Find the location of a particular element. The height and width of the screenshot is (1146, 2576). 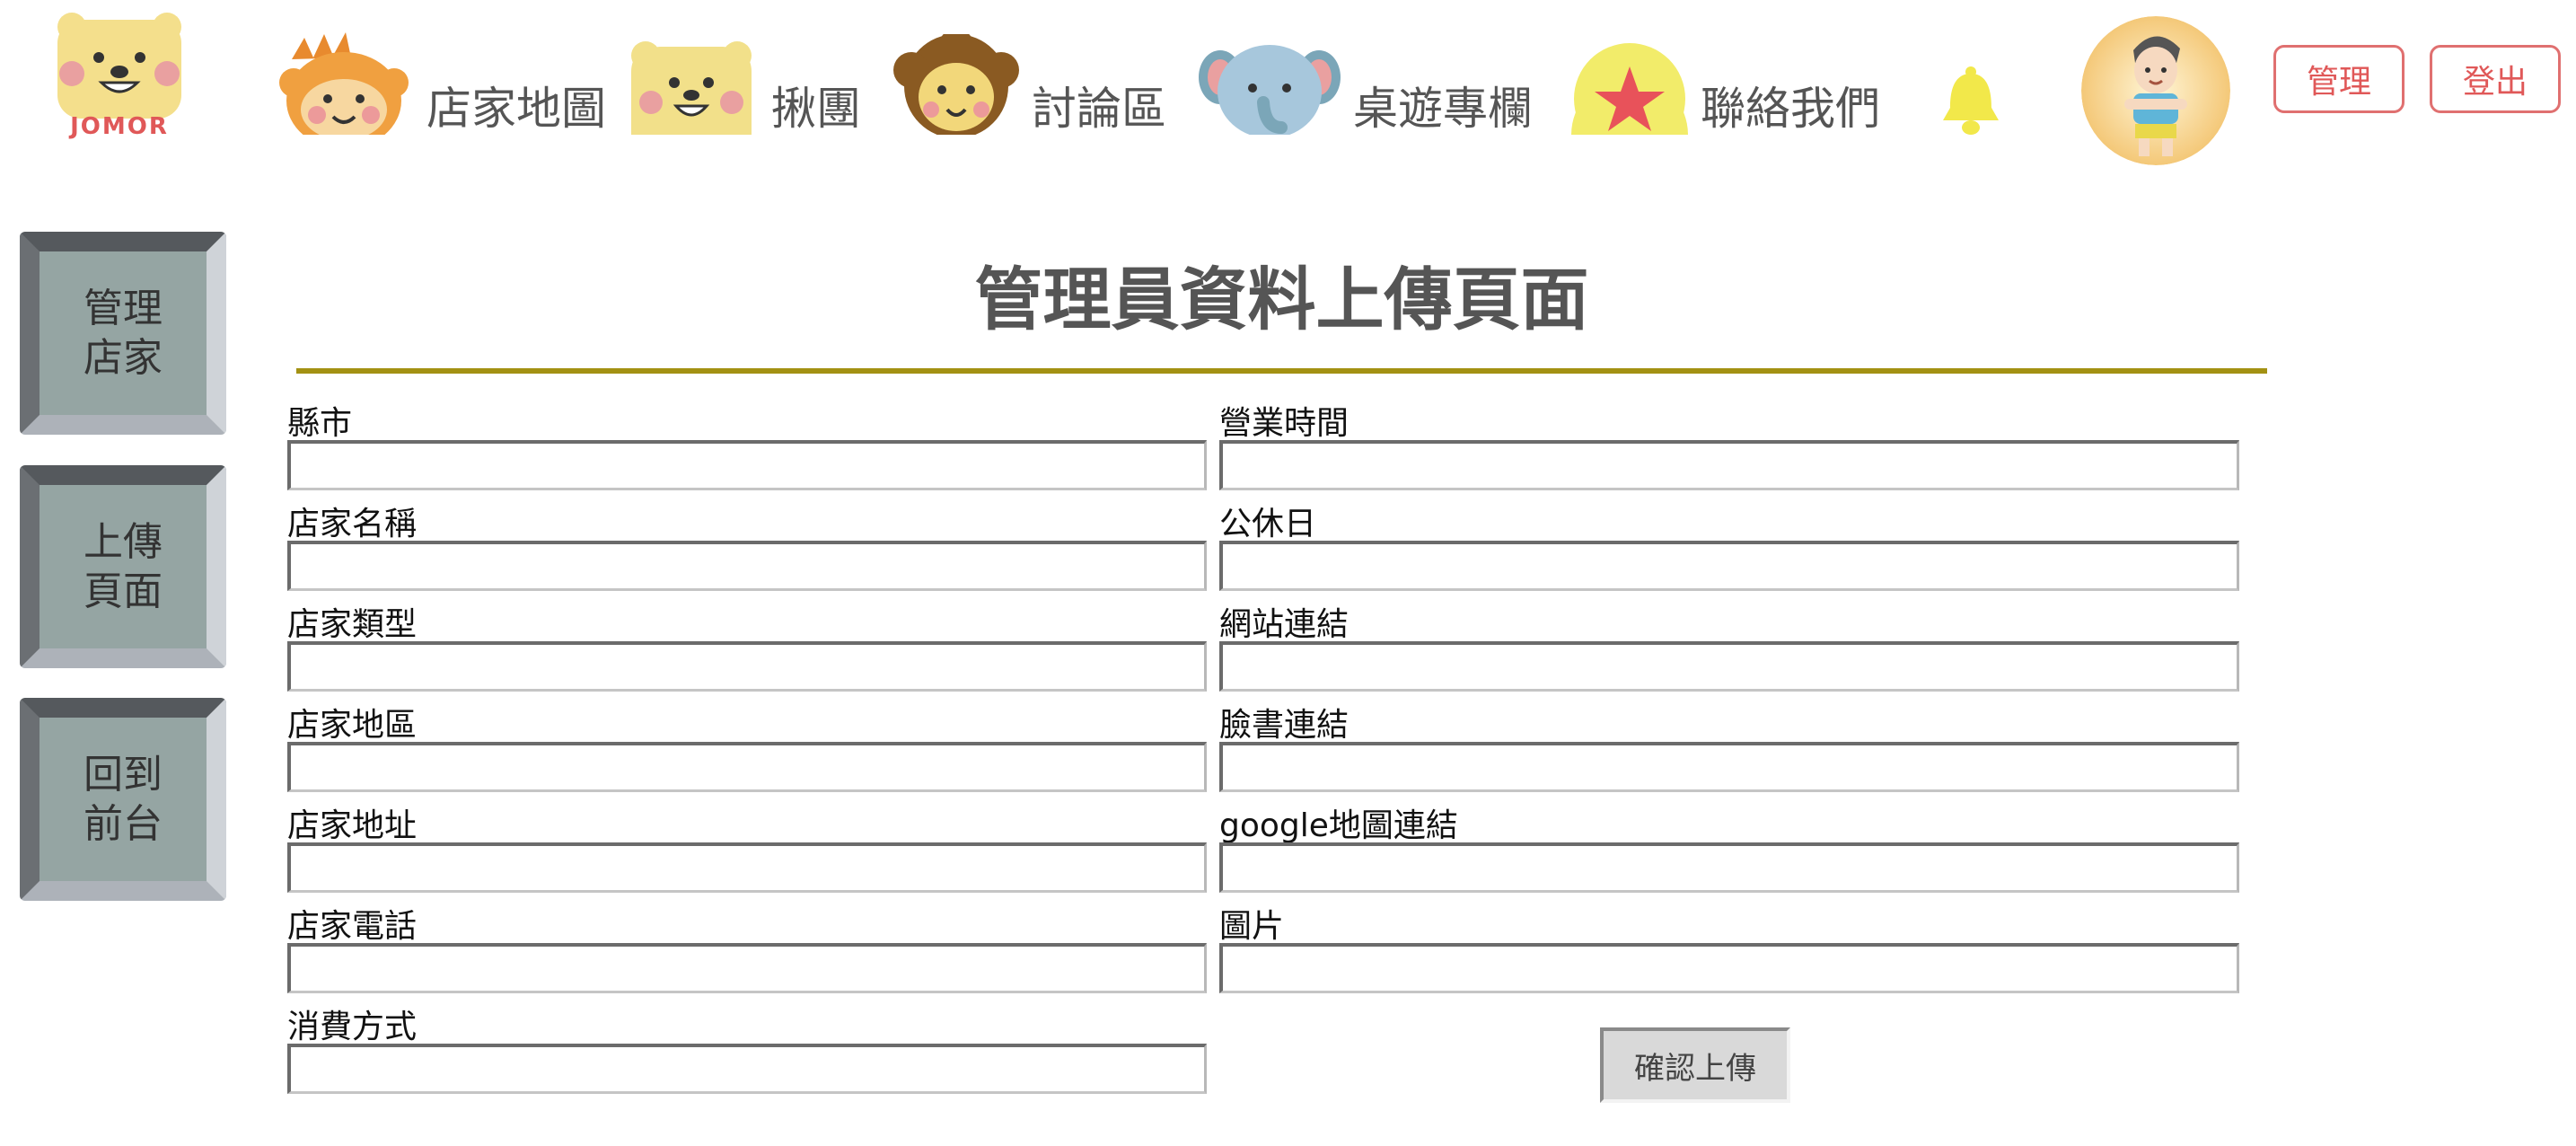

bear-icon is located at coordinates (691, 87).